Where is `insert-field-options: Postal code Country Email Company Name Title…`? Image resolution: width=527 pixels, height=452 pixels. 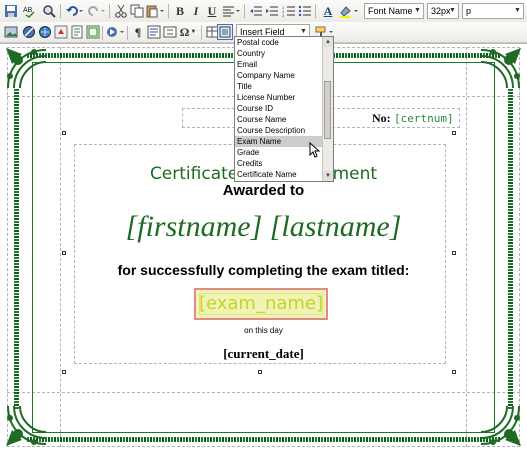
insert-field-options: Postal code Country Email Company Name Title… is located at coordinates (284, 108).